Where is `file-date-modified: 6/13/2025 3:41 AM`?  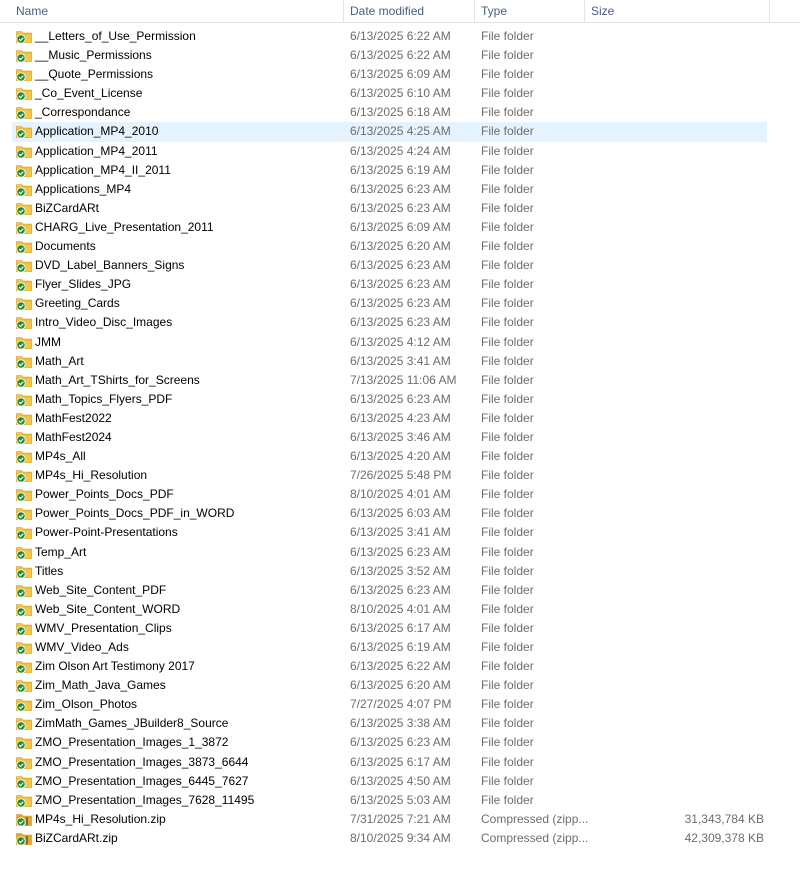
file-date-modified: 6/13/2025 3:41 AM is located at coordinates (400, 532).